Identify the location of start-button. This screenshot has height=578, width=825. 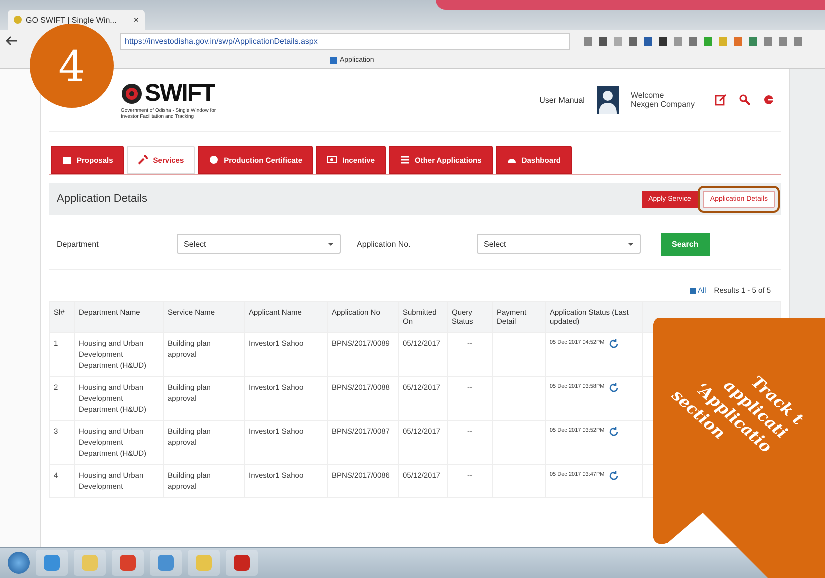
(19, 563).